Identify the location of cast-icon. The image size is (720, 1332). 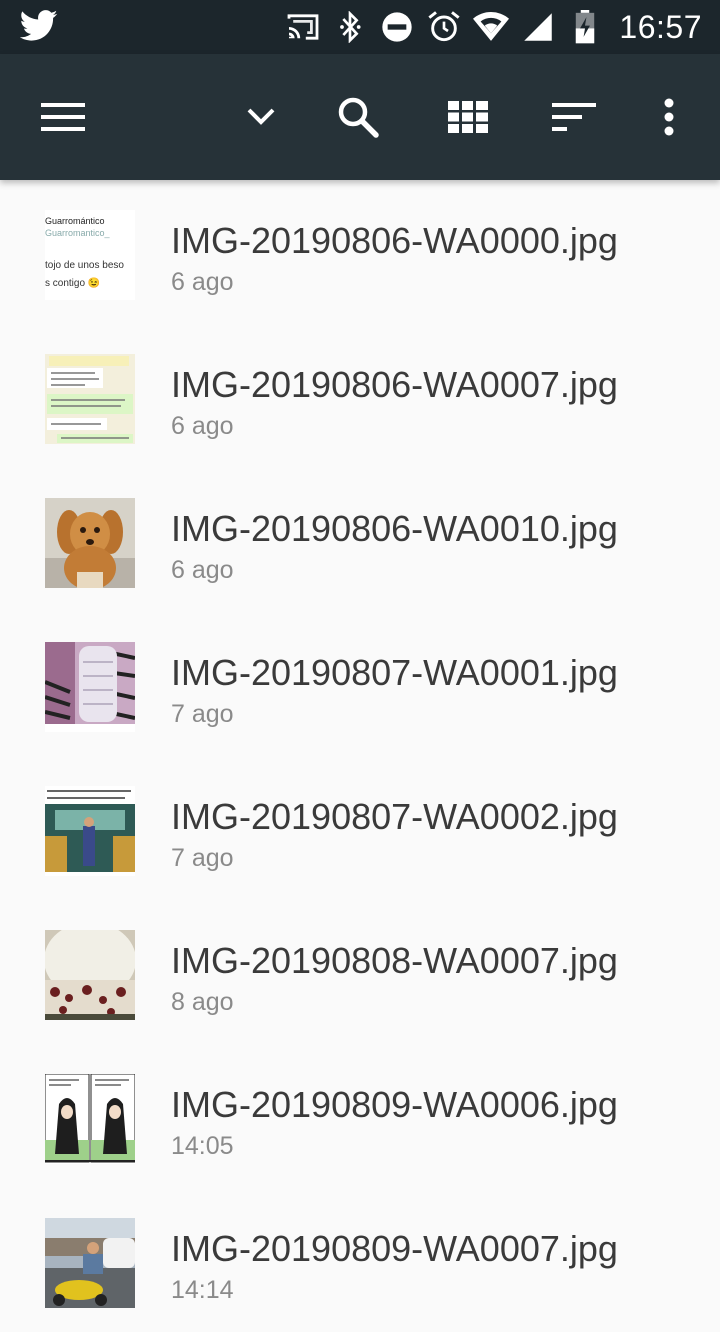
(303, 27).